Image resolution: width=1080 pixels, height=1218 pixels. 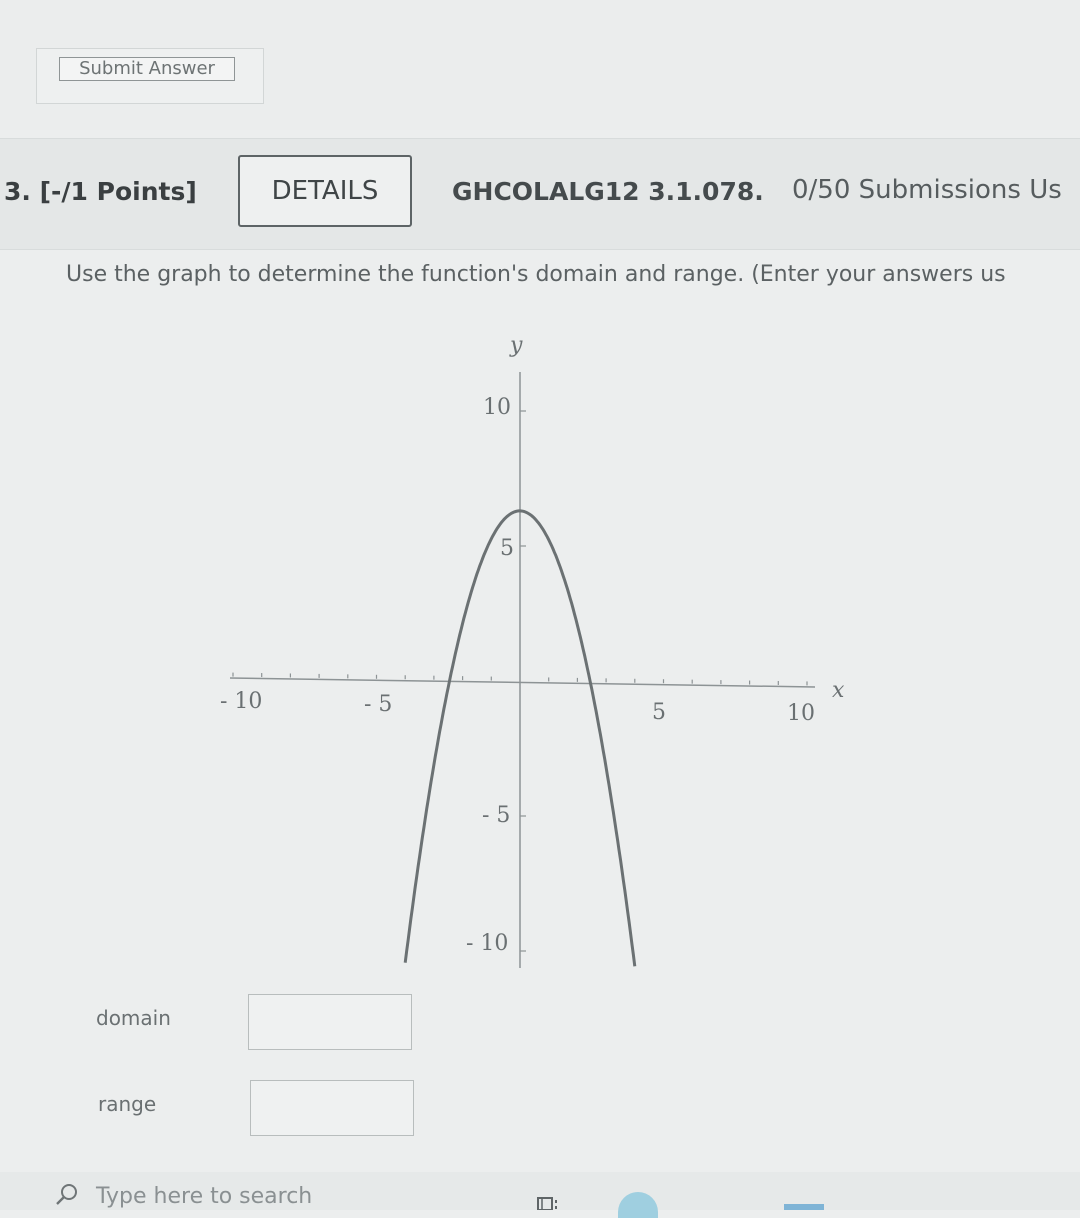 I want to click on domain-label: domain, so click(x=133, y=1018).